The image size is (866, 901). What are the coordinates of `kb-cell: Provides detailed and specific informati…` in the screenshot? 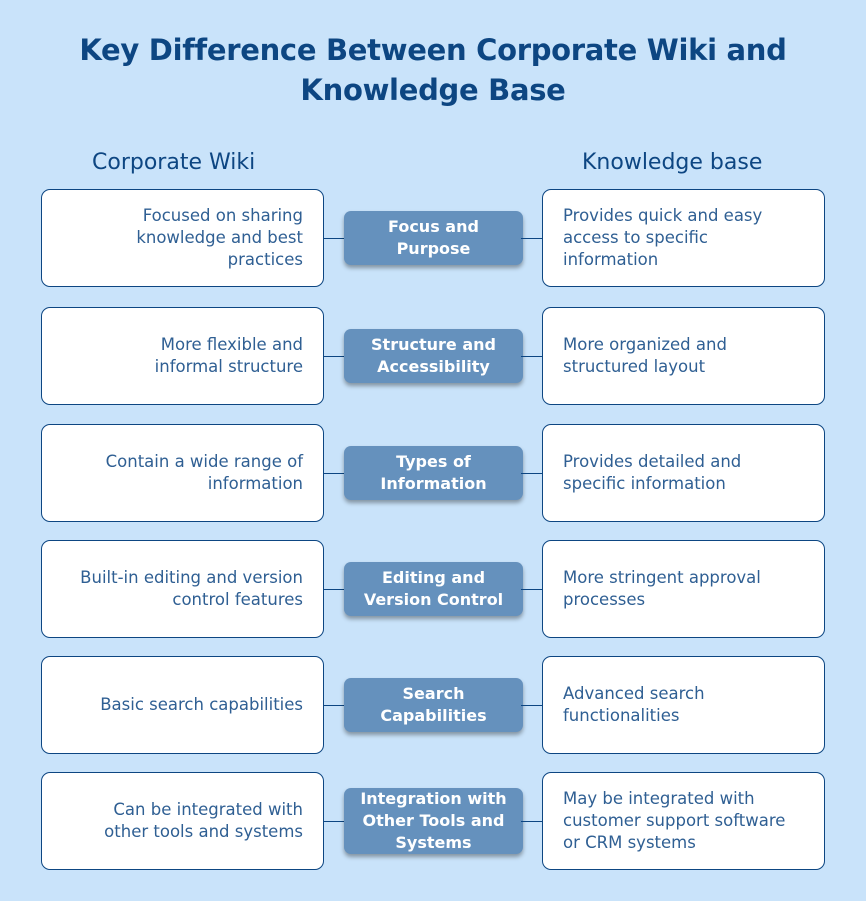 It's located at (683, 473).